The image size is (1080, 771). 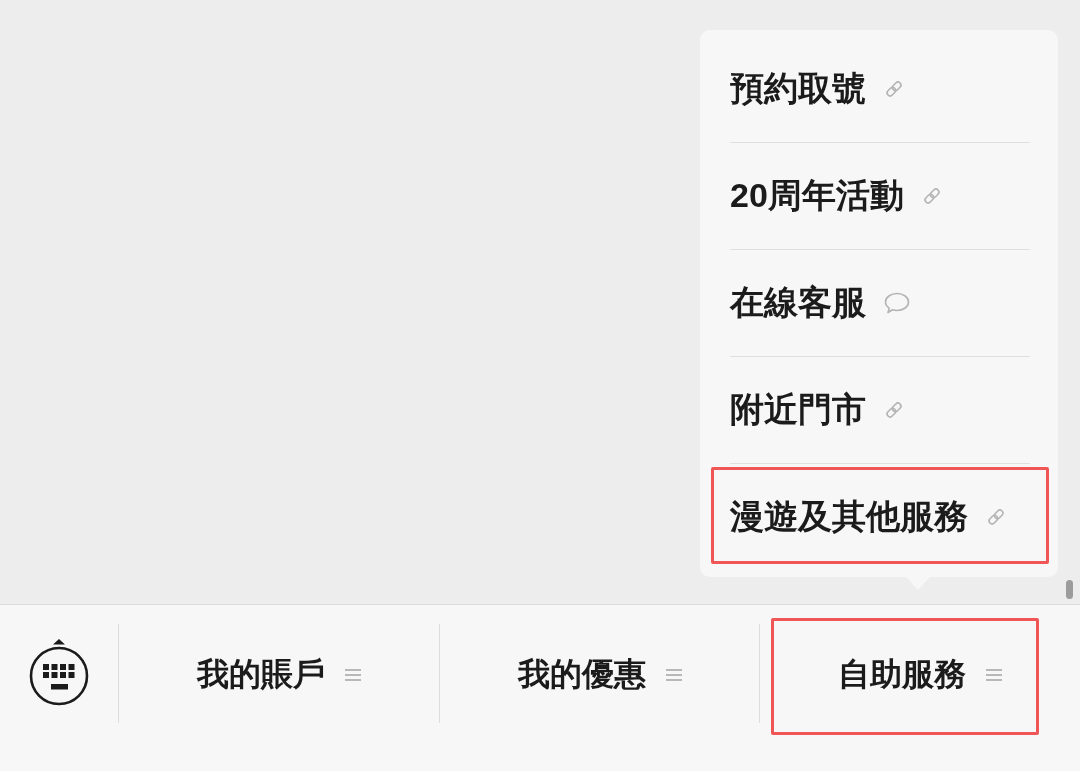 What do you see at coordinates (897, 303) in the screenshot?
I see `speech-bubble-icon` at bounding box center [897, 303].